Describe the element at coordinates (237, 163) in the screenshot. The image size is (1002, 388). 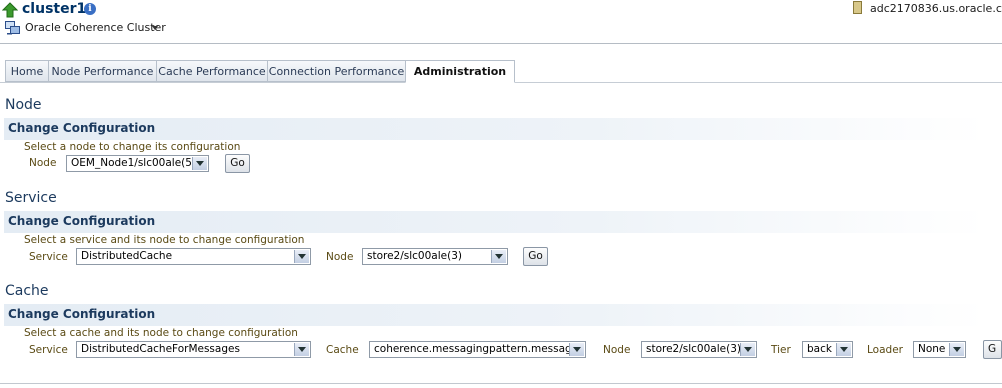
I see `node-go-button: Go` at that location.